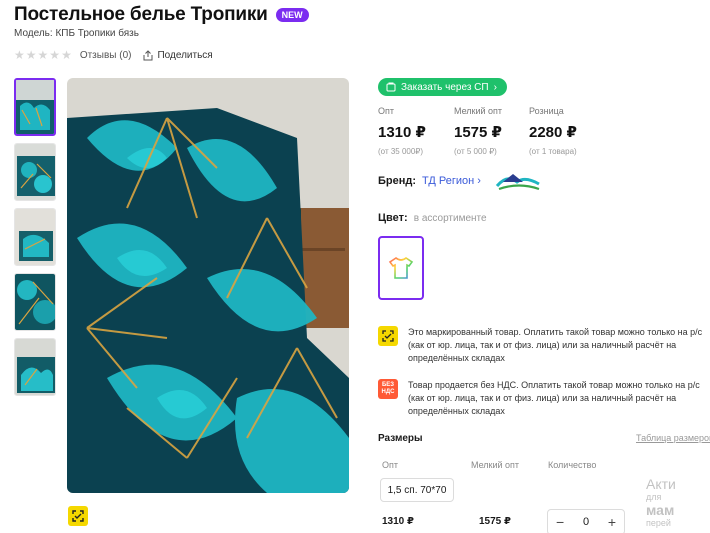 The image size is (710, 533). What do you see at coordinates (495, 465) in the screenshot?
I see `column-header-small-opt: Мелкий опт` at bounding box center [495, 465].